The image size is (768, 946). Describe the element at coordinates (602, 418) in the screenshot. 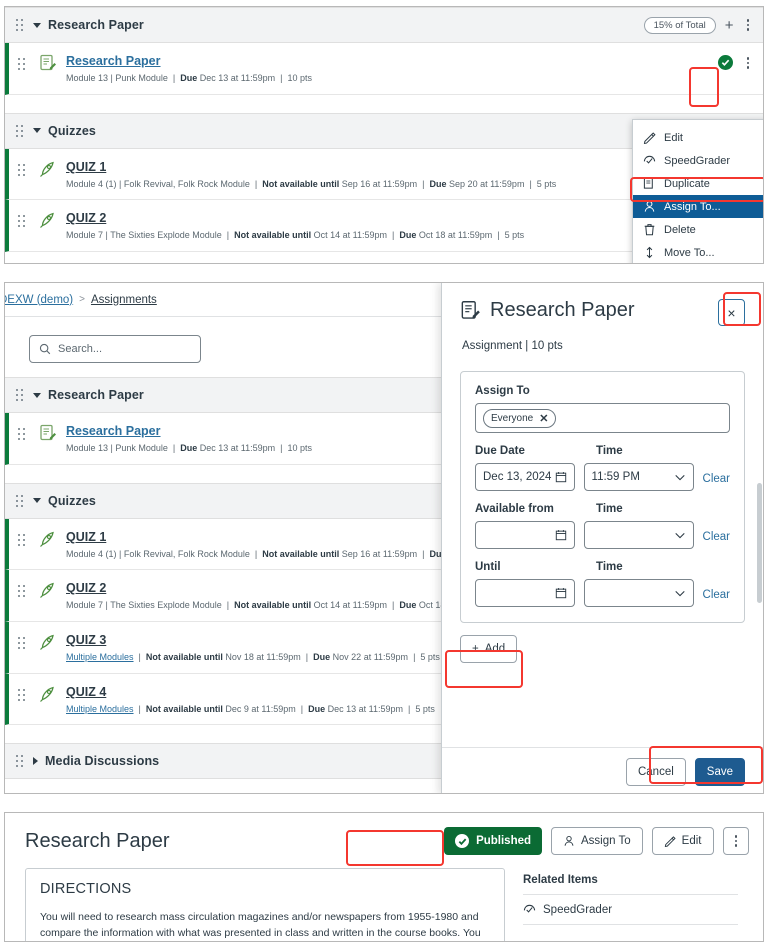

I see `assign-to-select: Everyone ✕` at that location.